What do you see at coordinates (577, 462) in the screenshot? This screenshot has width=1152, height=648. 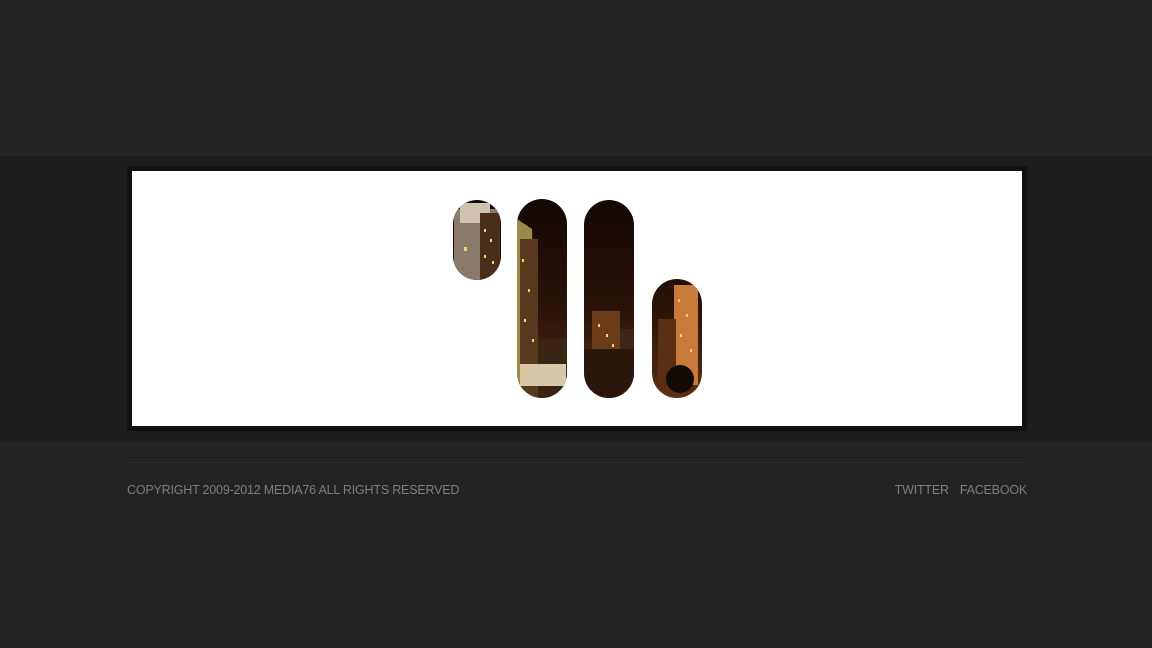 I see `footer-divider` at bounding box center [577, 462].